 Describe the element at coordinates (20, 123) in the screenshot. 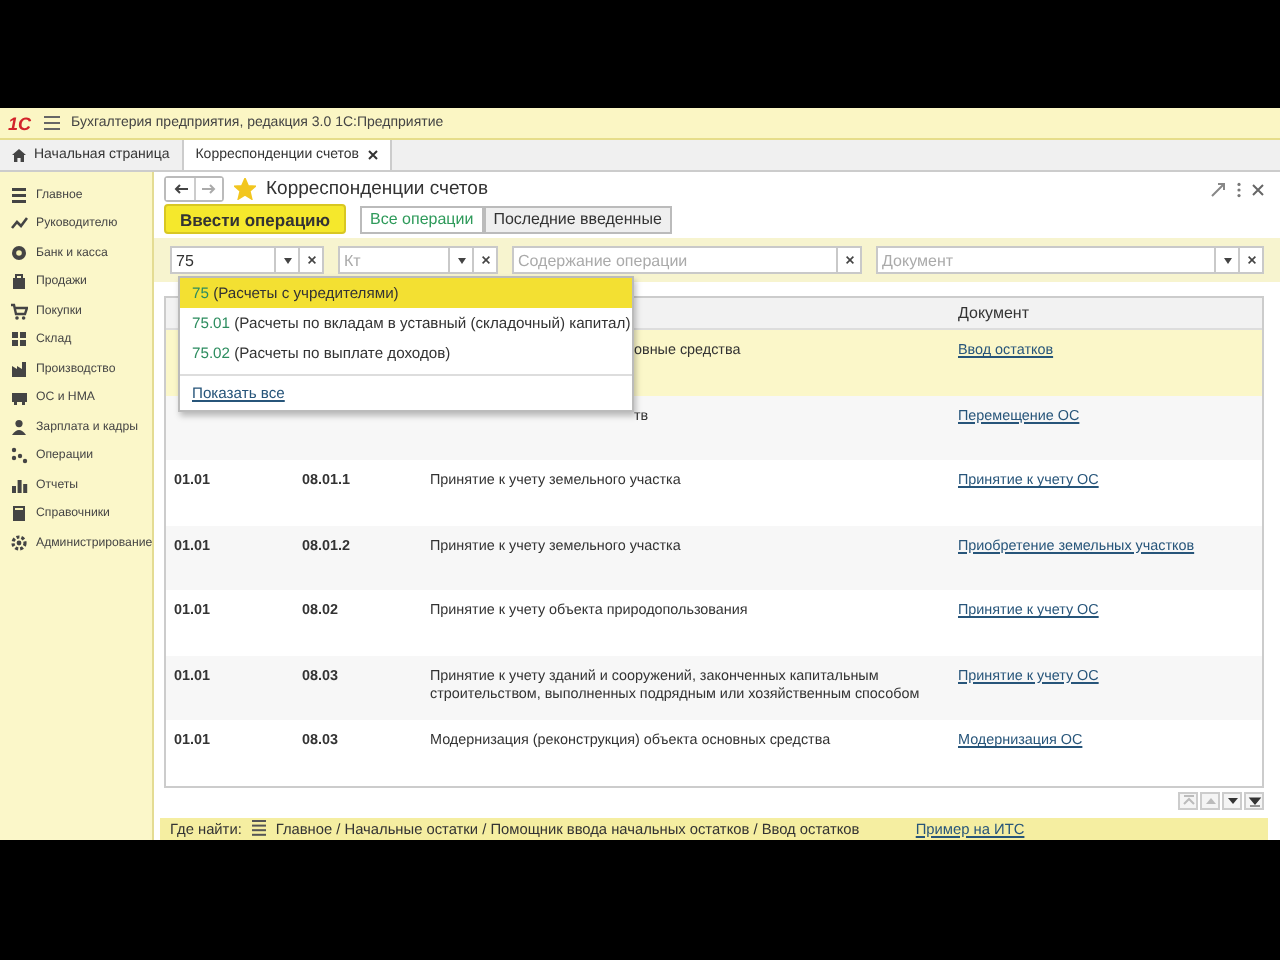

I see `app-logo: 1С` at that location.